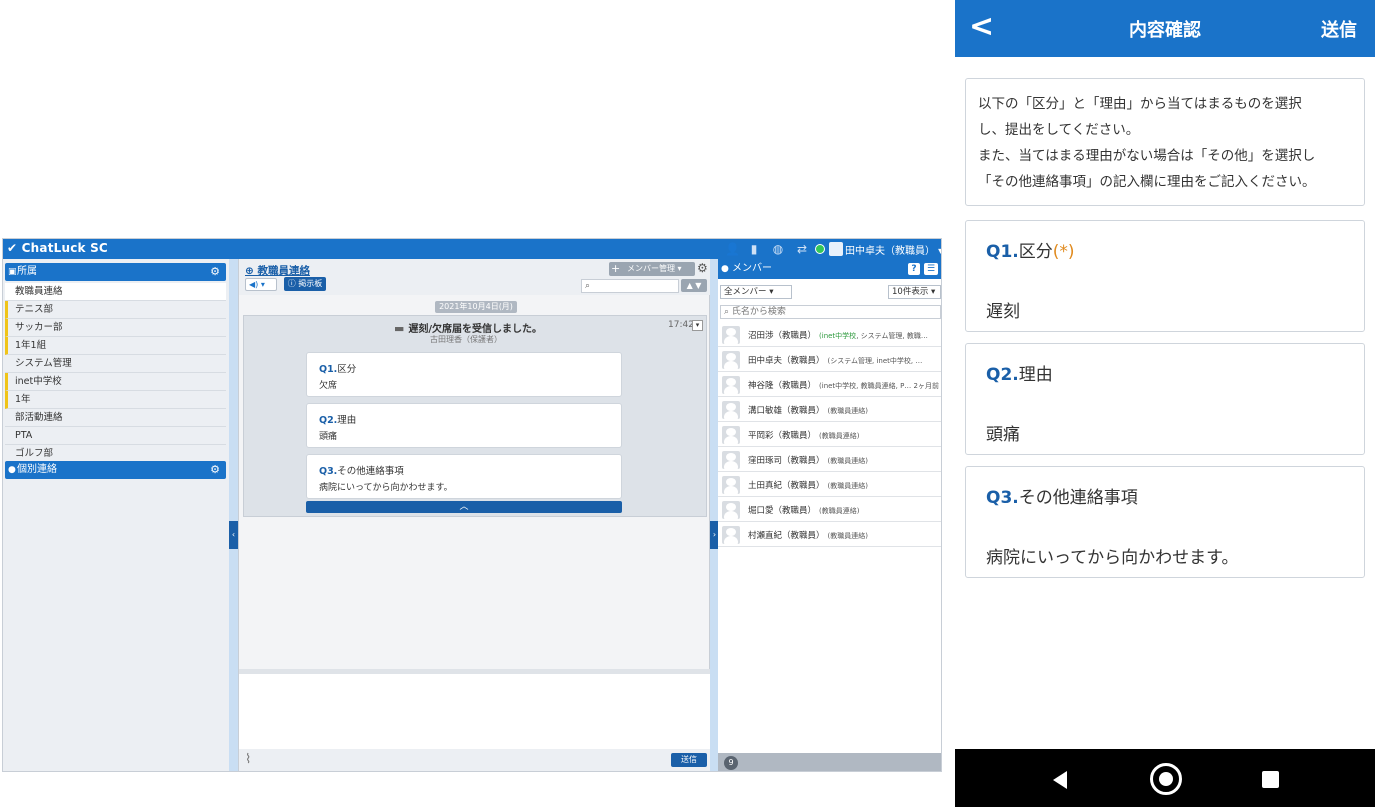 The height and width of the screenshot is (807, 1375). What do you see at coordinates (248, 759) in the screenshot?
I see `paperclip-icon: ⌇` at bounding box center [248, 759].